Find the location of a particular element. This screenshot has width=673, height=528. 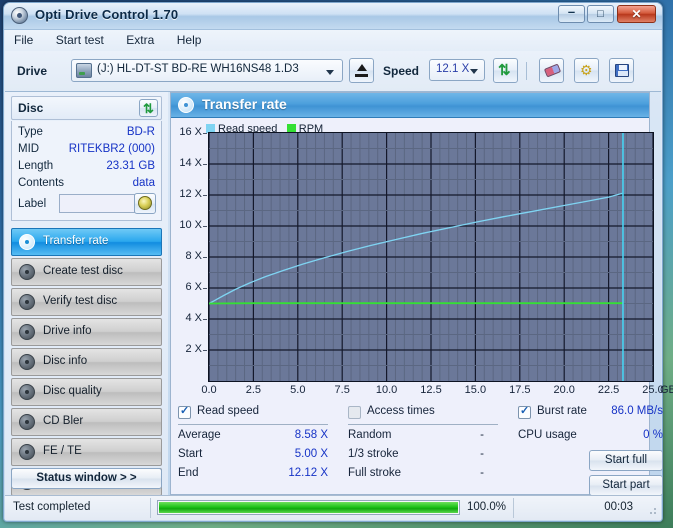

refresh-button: ⇅ is located at coordinates (505, 70).